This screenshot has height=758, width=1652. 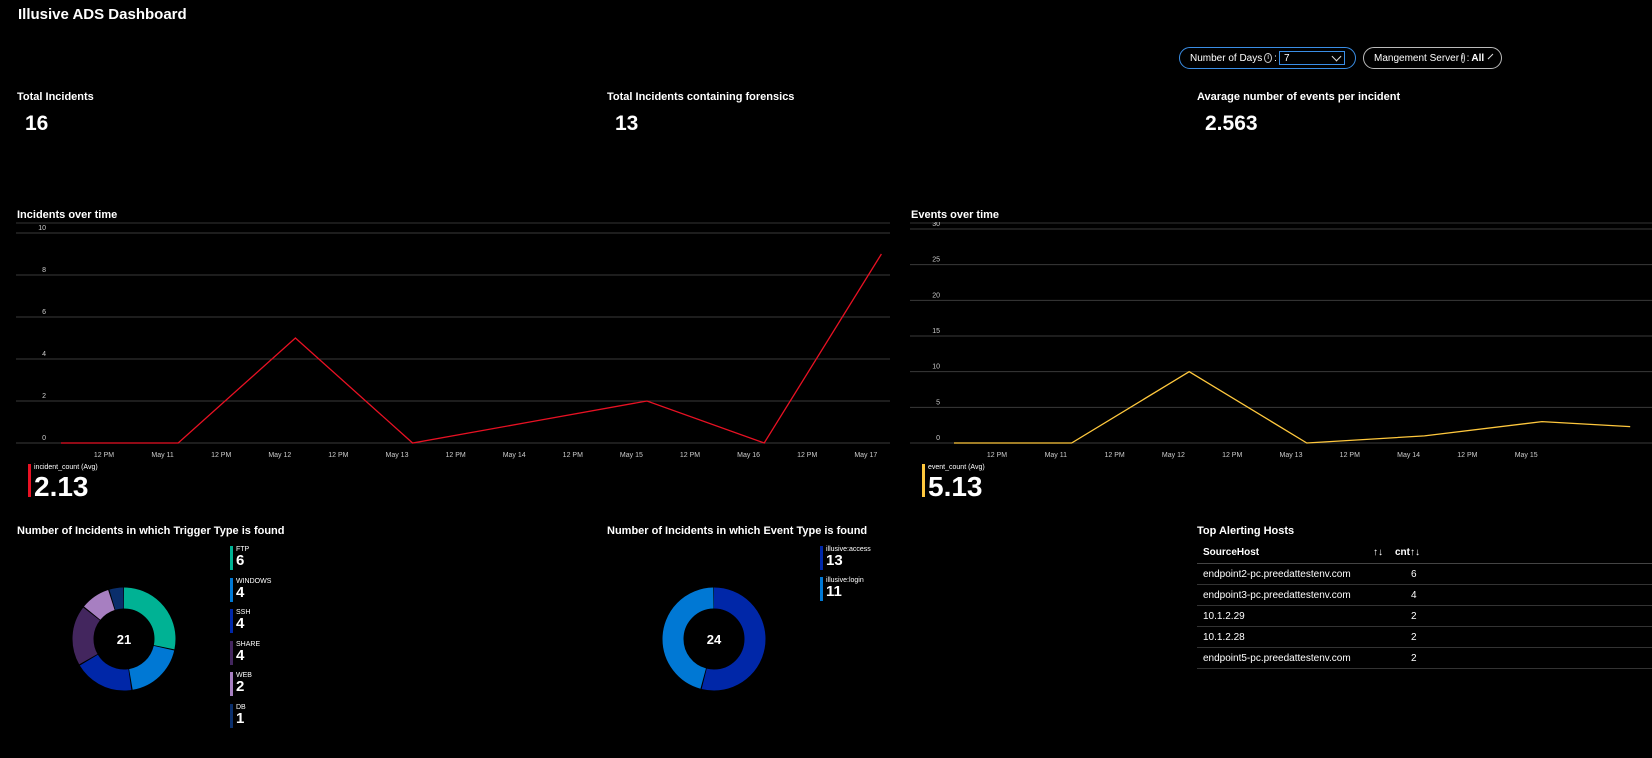 What do you see at coordinates (1293, 637) in the screenshot?
I see `host-cell: 10.1.2.28` at bounding box center [1293, 637].